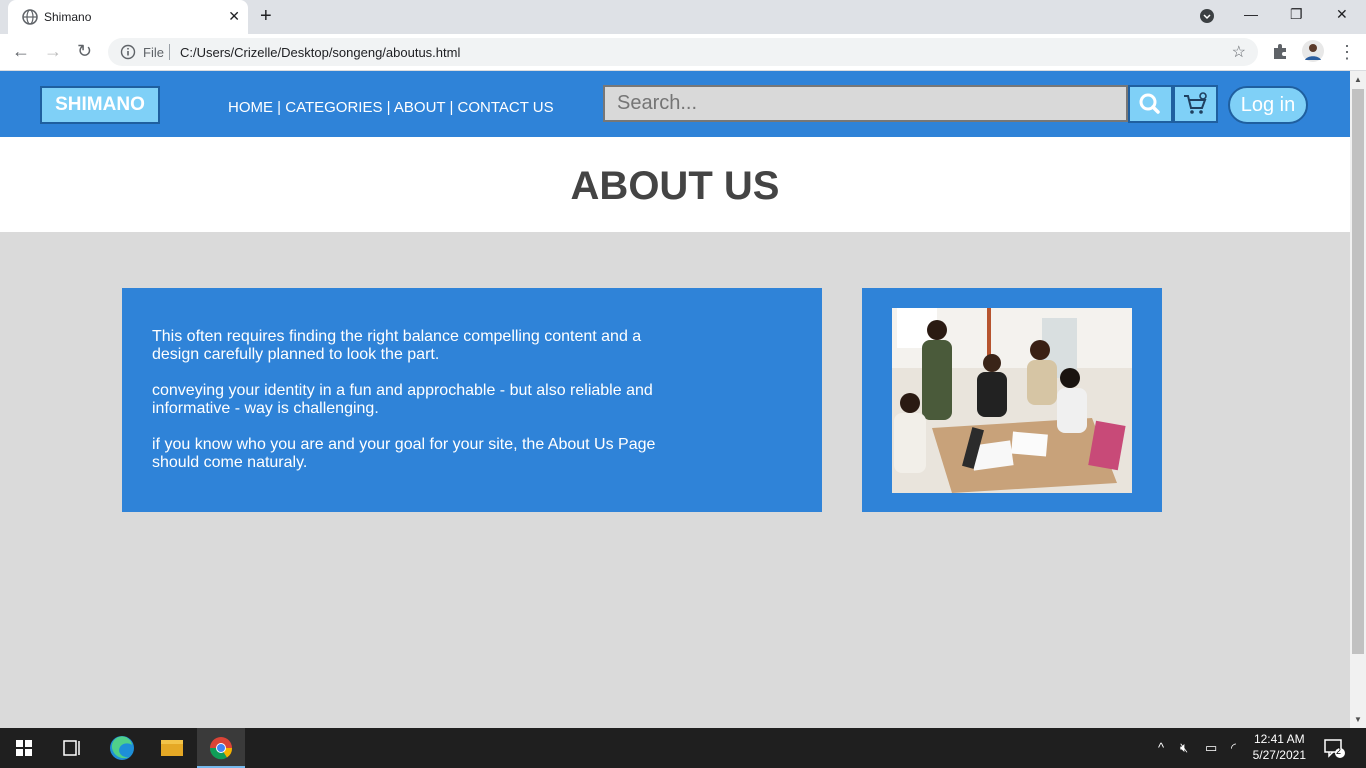 The width and height of the screenshot is (1366, 768). I want to click on forward-icon: →, so click(53, 51).